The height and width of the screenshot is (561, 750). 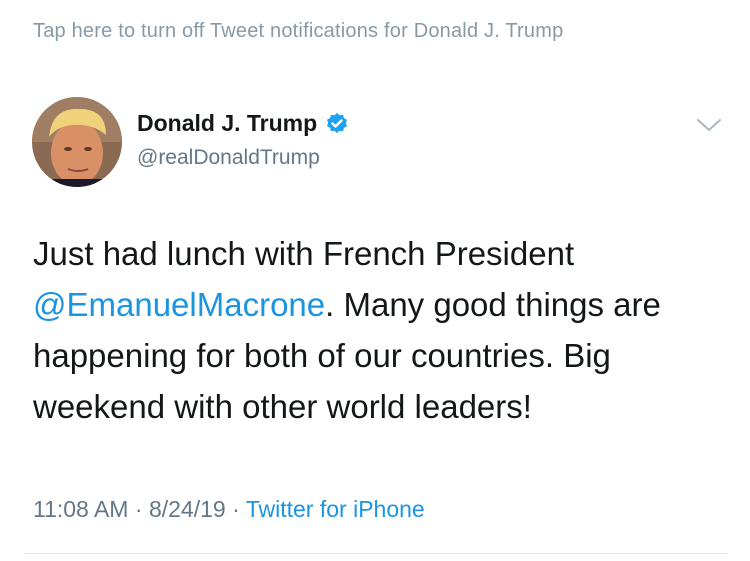 I want to click on tweet-text-part: Just had lunch with French President, so click(x=304, y=253).